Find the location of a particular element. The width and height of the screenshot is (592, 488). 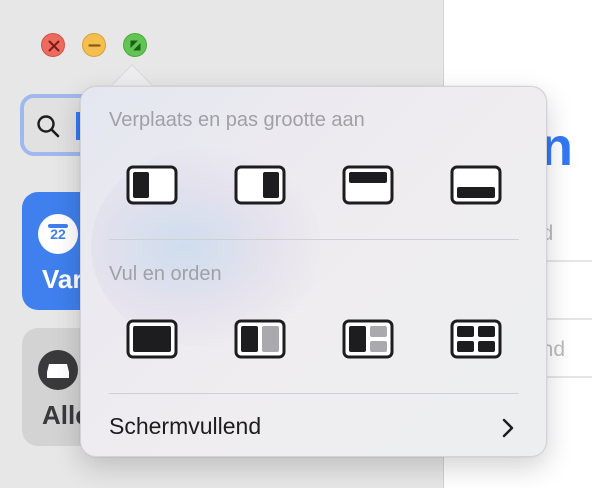

close-button is located at coordinates (53, 45).